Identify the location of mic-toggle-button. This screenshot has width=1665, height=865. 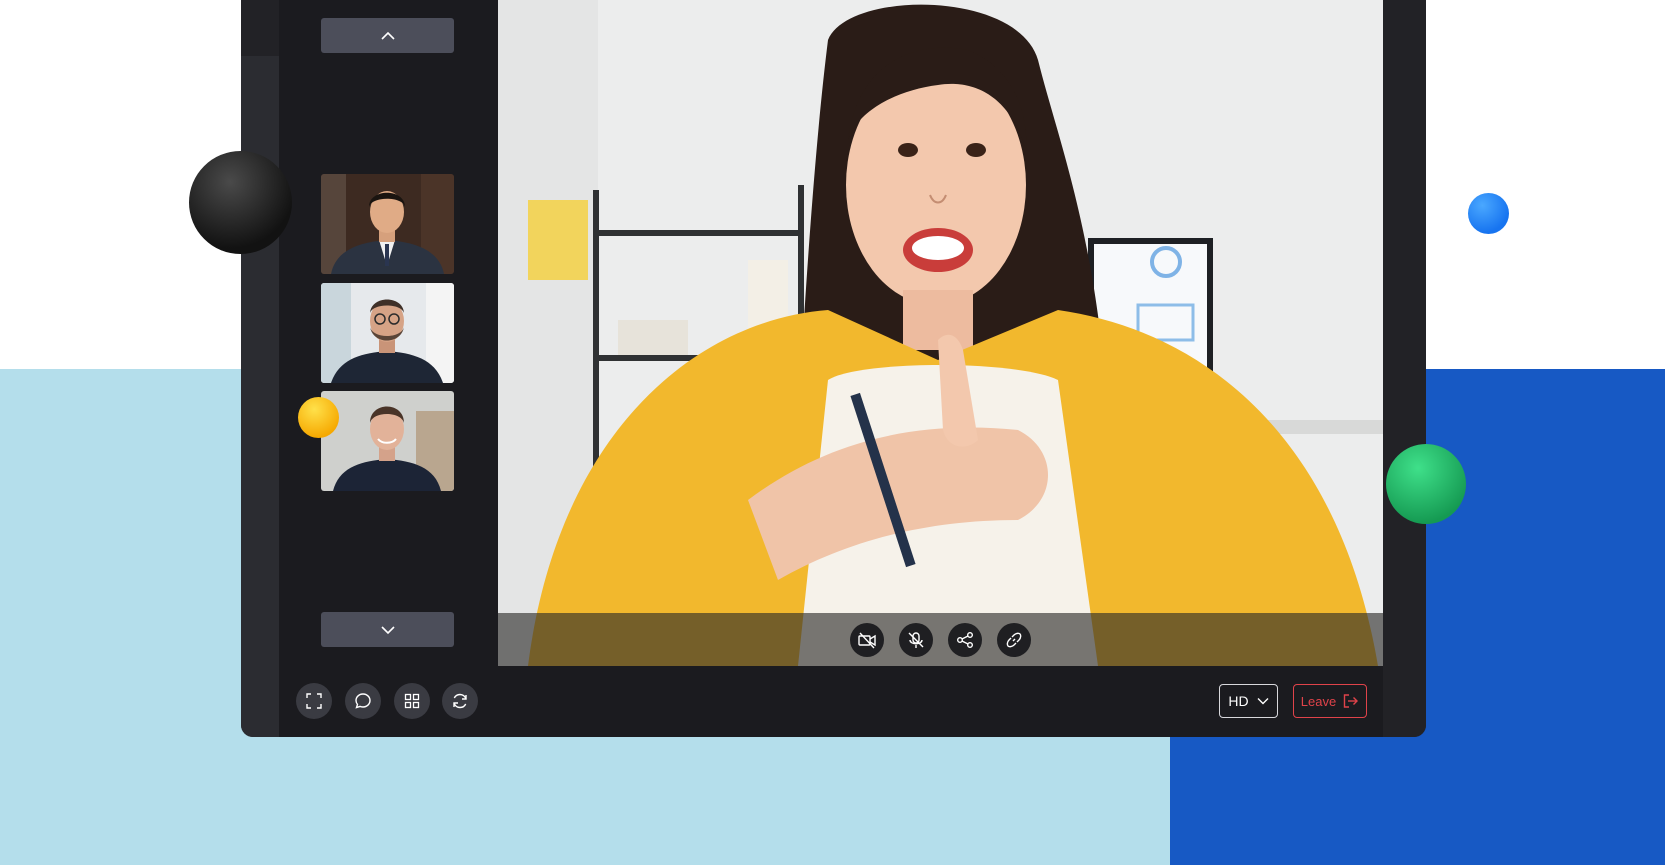
(916, 639).